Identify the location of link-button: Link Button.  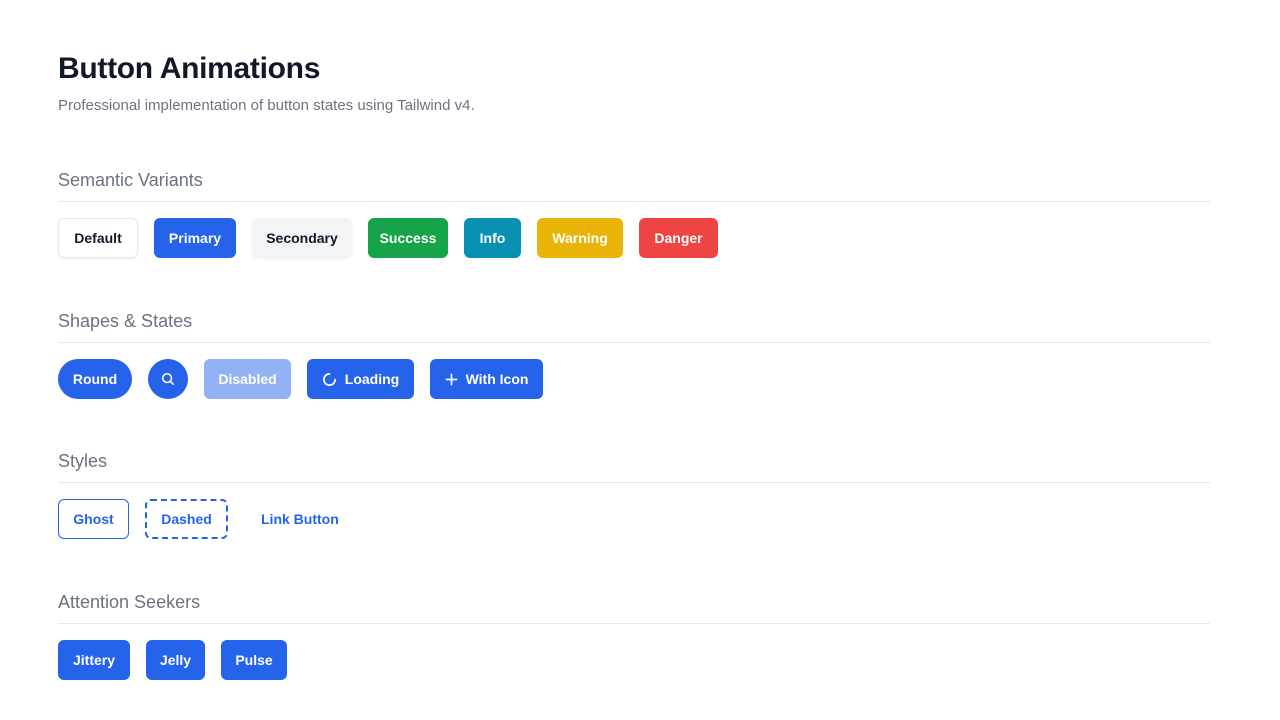
(300, 519).